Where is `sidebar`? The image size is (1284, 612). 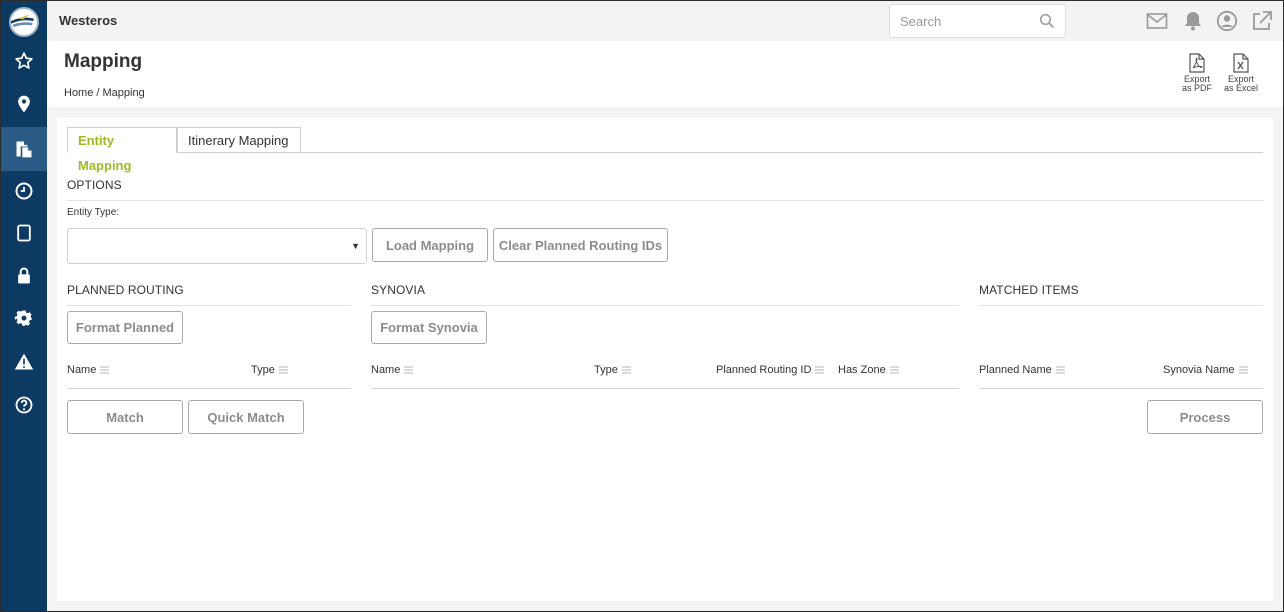
sidebar is located at coordinates (24, 306).